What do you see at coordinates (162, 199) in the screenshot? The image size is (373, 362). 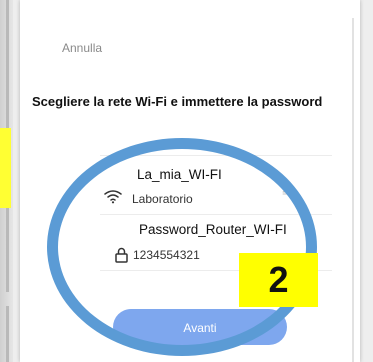 I see `wifi-network-field: Laboratorio` at bounding box center [162, 199].